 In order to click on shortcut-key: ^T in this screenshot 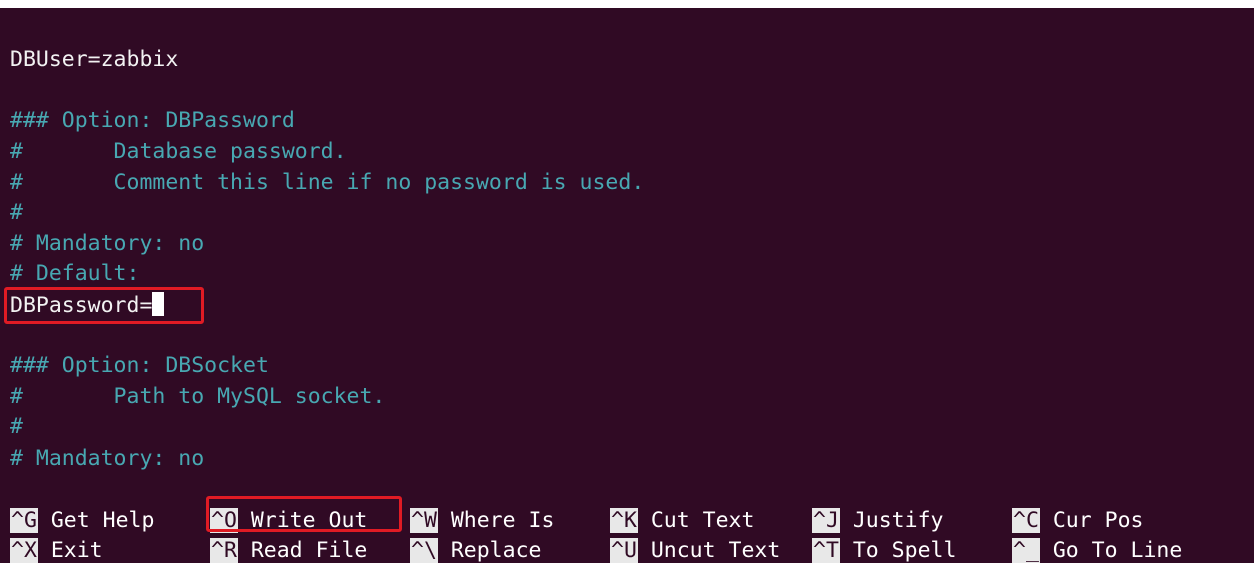, I will do `click(826, 550)`.